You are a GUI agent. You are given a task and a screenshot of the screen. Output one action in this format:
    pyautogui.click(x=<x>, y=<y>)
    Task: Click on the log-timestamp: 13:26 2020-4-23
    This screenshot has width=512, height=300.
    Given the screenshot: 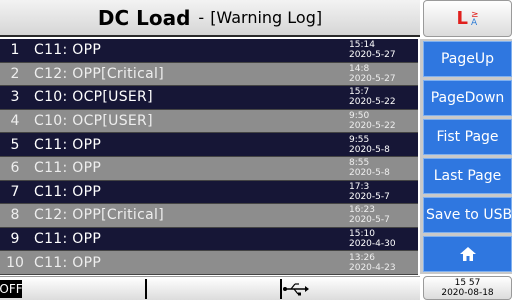 What is the action you would take?
    pyautogui.click(x=381, y=263)
    